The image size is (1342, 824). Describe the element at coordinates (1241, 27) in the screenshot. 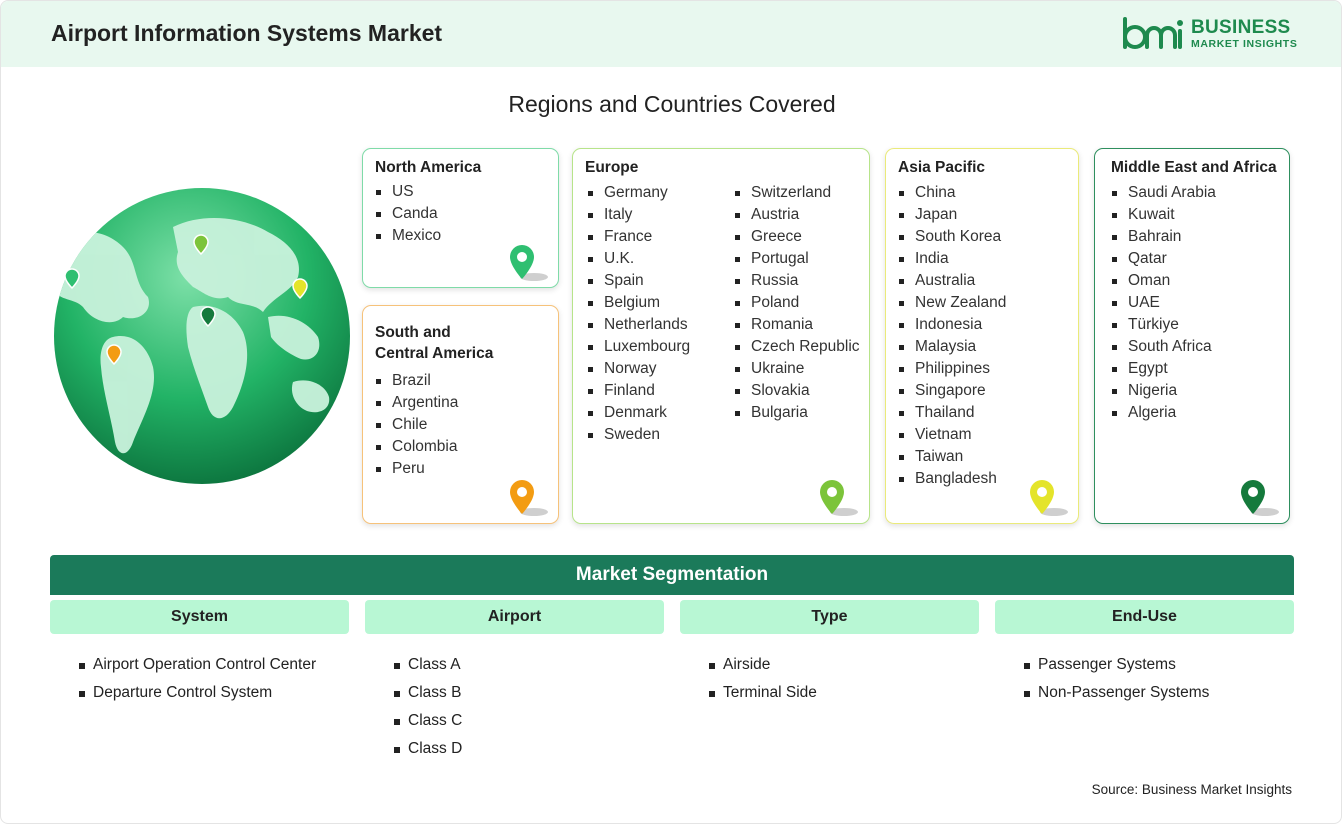

I see `logo-text-business: BUSINESS` at that location.